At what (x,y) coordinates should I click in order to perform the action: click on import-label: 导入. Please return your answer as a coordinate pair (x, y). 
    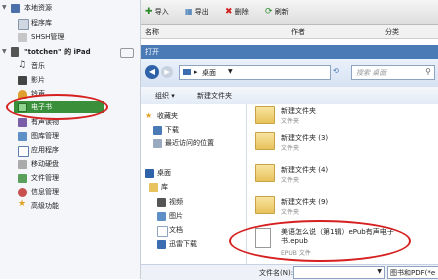
    Looking at the image, I should click on (161, 12).